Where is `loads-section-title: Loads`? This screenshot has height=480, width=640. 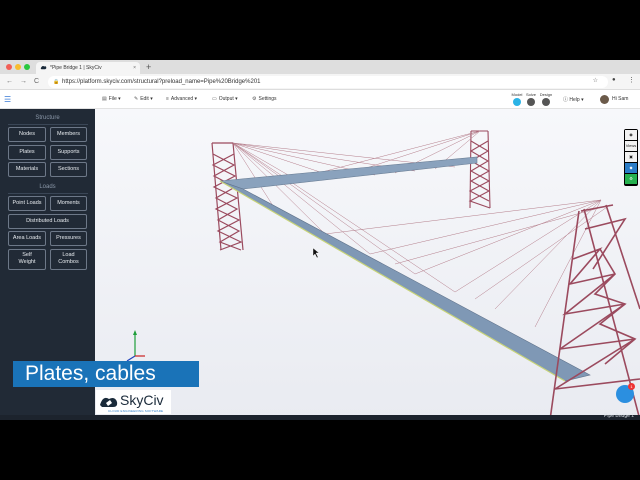 loads-section-title: Loads is located at coordinates (47, 187).